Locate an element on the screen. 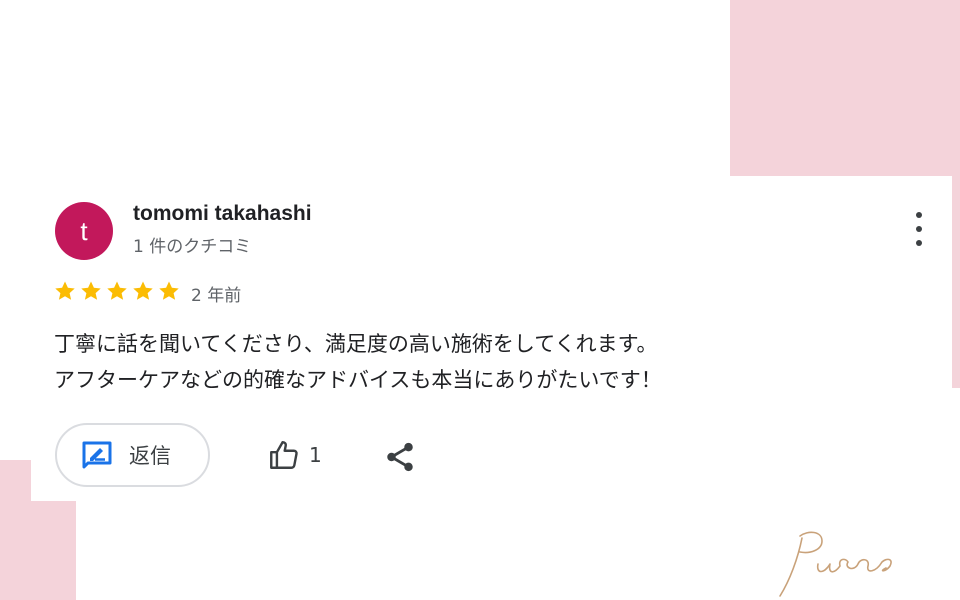 Image resolution: width=960 pixels, height=600 pixels. share-icon is located at coordinates (400, 457).